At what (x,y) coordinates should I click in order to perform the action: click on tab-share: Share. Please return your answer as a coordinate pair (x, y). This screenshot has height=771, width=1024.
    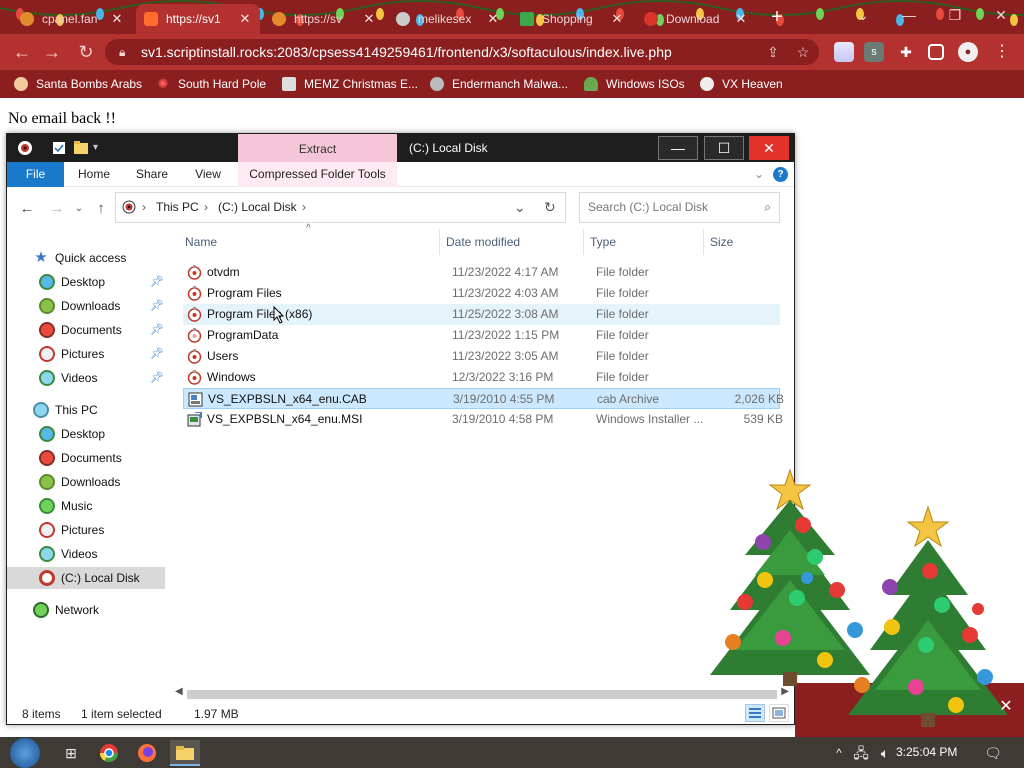
    Looking at the image, I should click on (152, 174).